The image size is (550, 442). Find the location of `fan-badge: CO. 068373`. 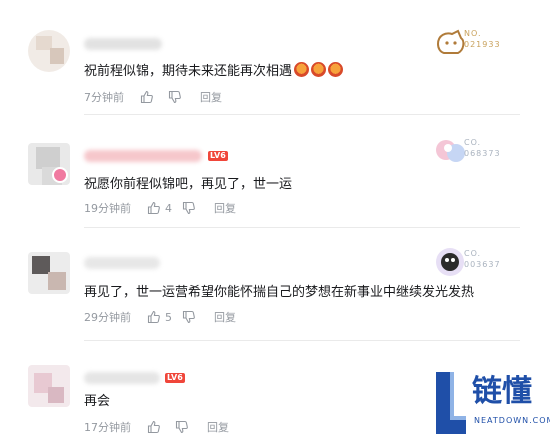

fan-badge: CO. 068373 is located at coordinates (478, 151).